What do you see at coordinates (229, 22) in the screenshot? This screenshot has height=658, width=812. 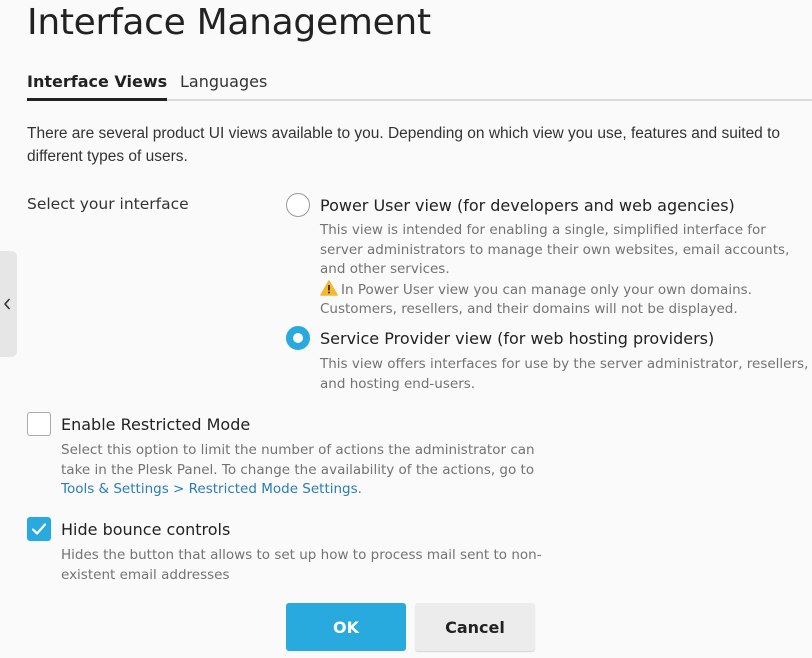 I see `page-title: Interface Management` at bounding box center [229, 22].